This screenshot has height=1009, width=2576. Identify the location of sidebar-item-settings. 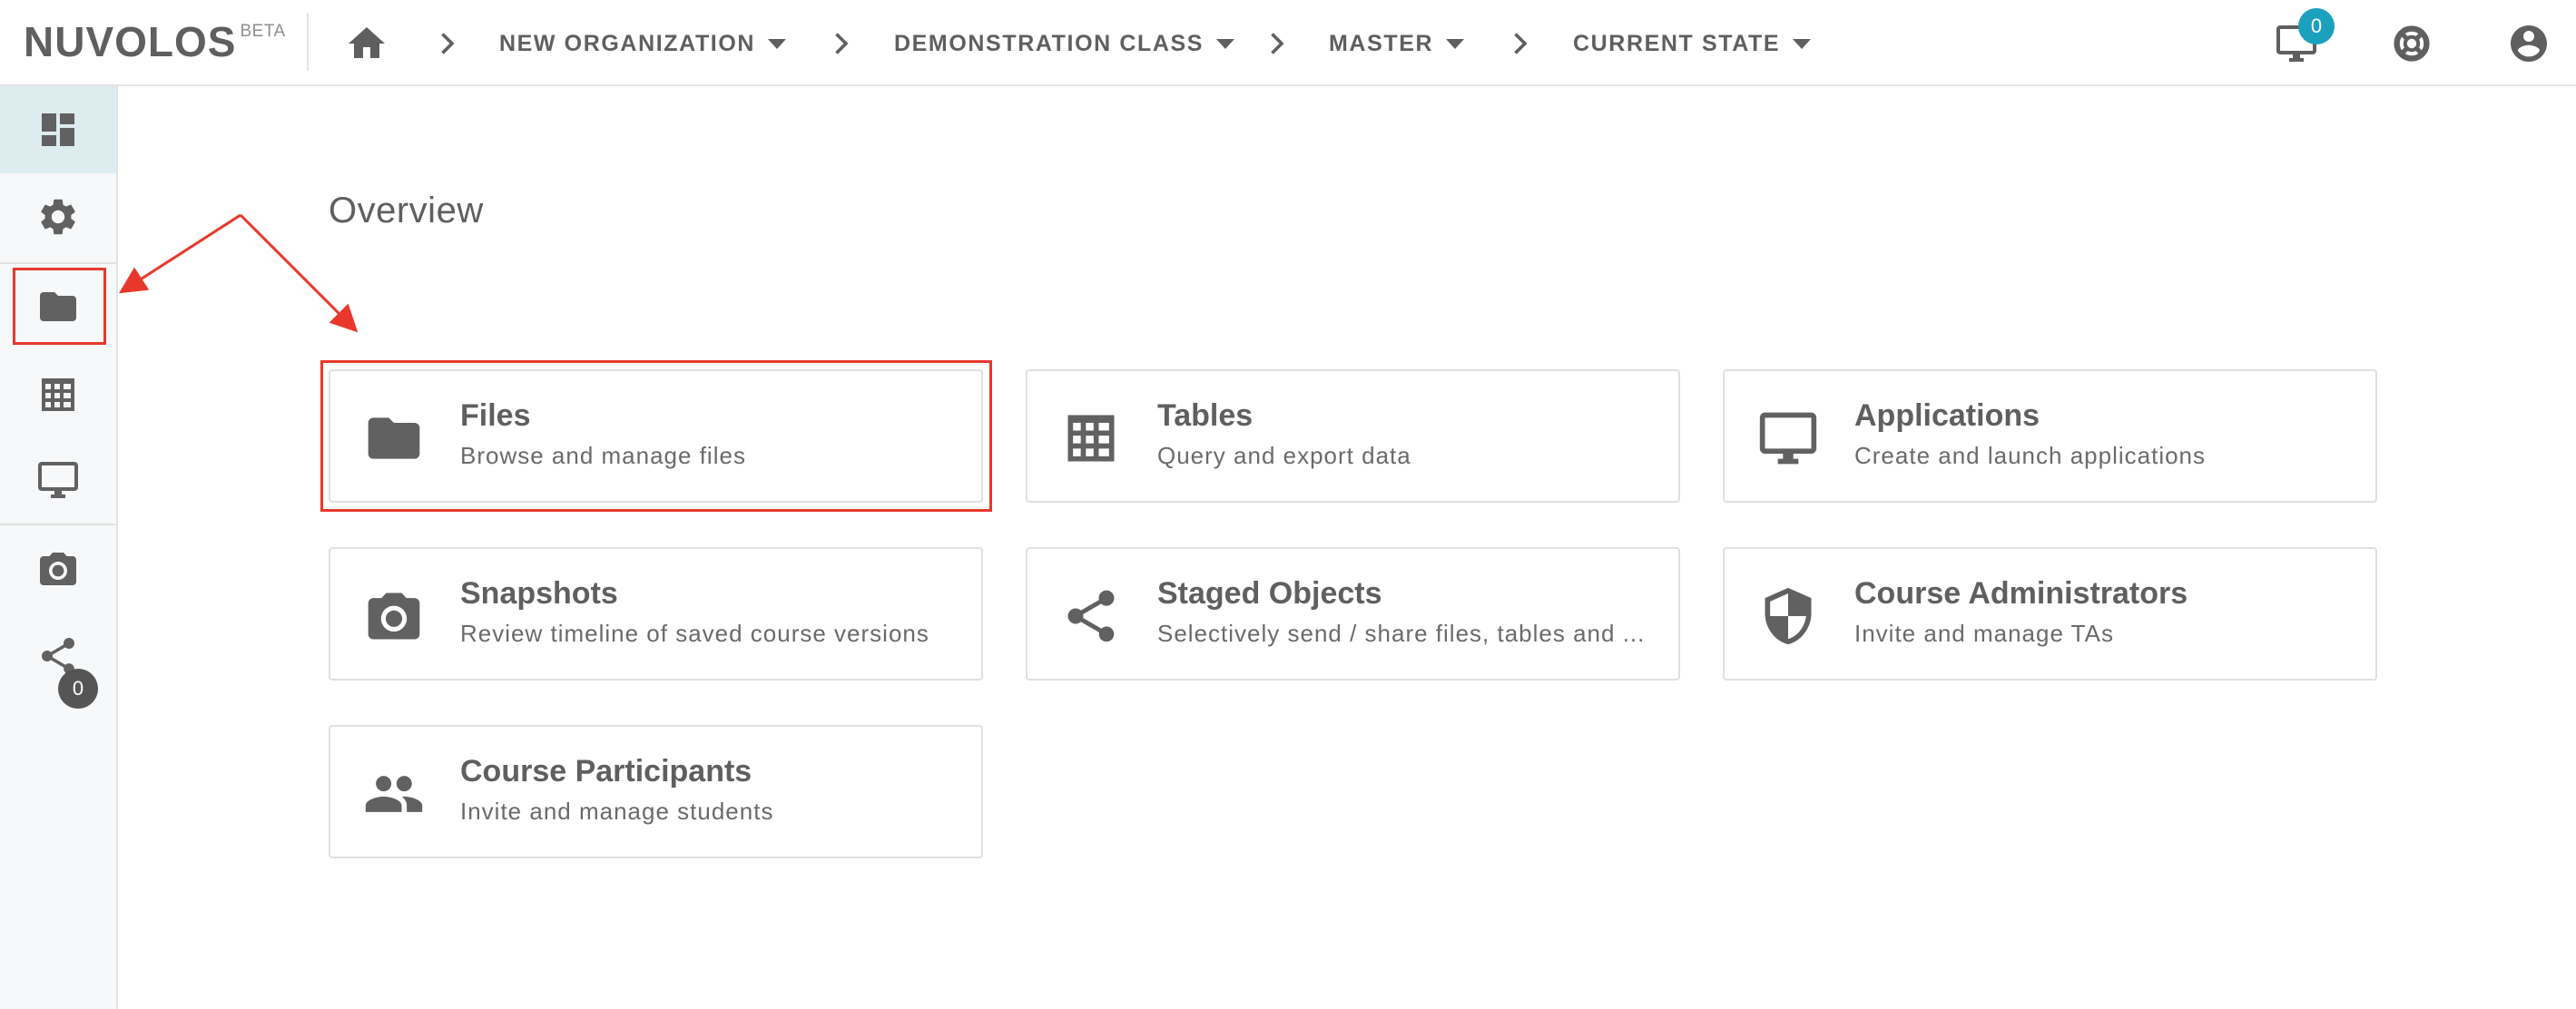
(58, 217).